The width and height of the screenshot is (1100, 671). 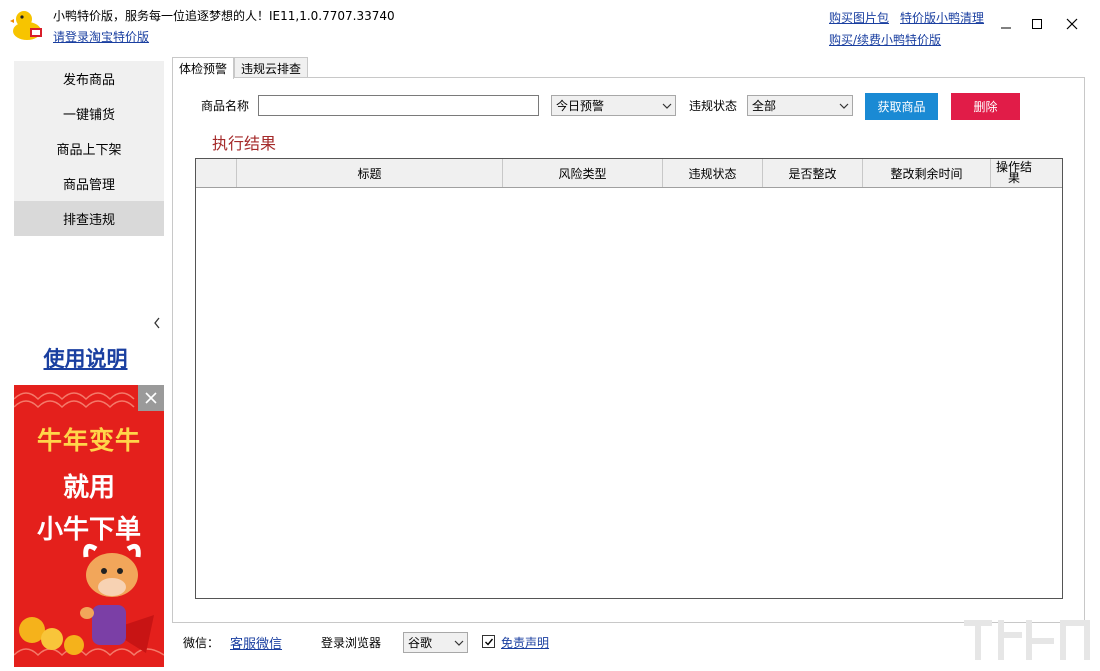 I want to click on column-header-rectified: 是否整改, so click(x=813, y=173).